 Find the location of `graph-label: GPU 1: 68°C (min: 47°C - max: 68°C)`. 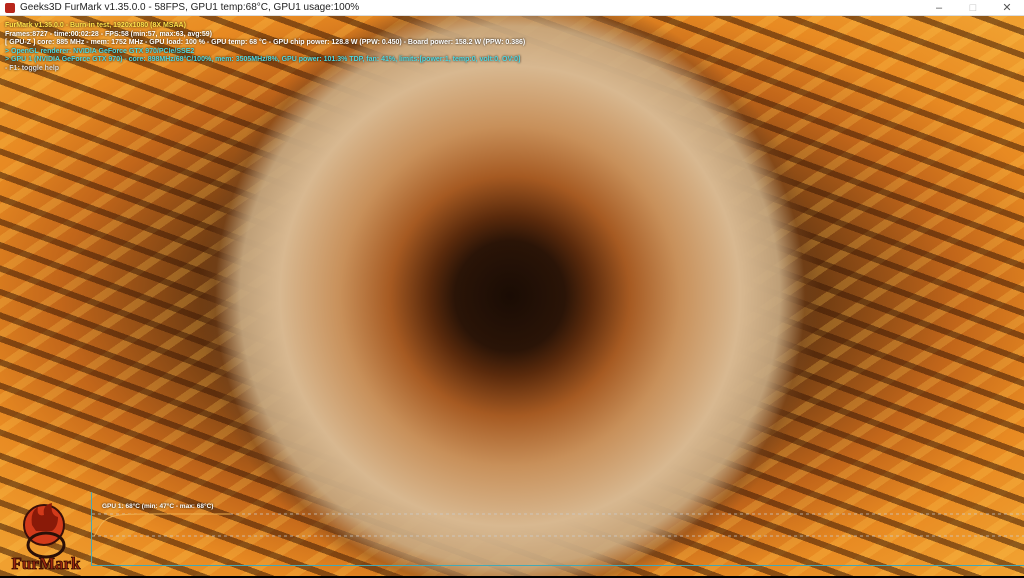

graph-label: GPU 1: 68°C (min: 47°C - max: 68°C) is located at coordinates (158, 506).